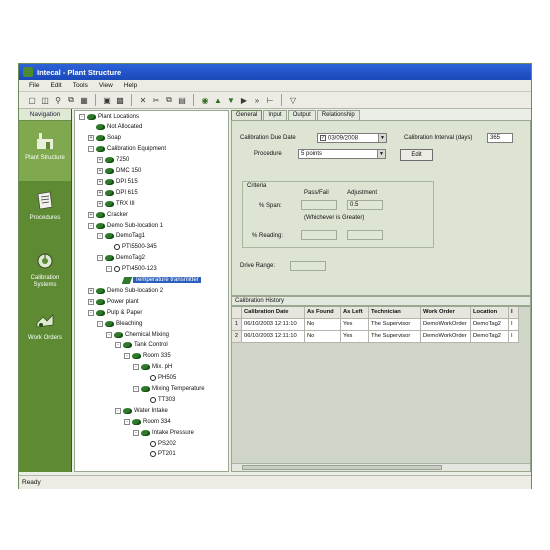 The height and width of the screenshot is (550, 550). What do you see at coordinates (34, 86) in the screenshot?
I see `menu-file: File` at bounding box center [34, 86].